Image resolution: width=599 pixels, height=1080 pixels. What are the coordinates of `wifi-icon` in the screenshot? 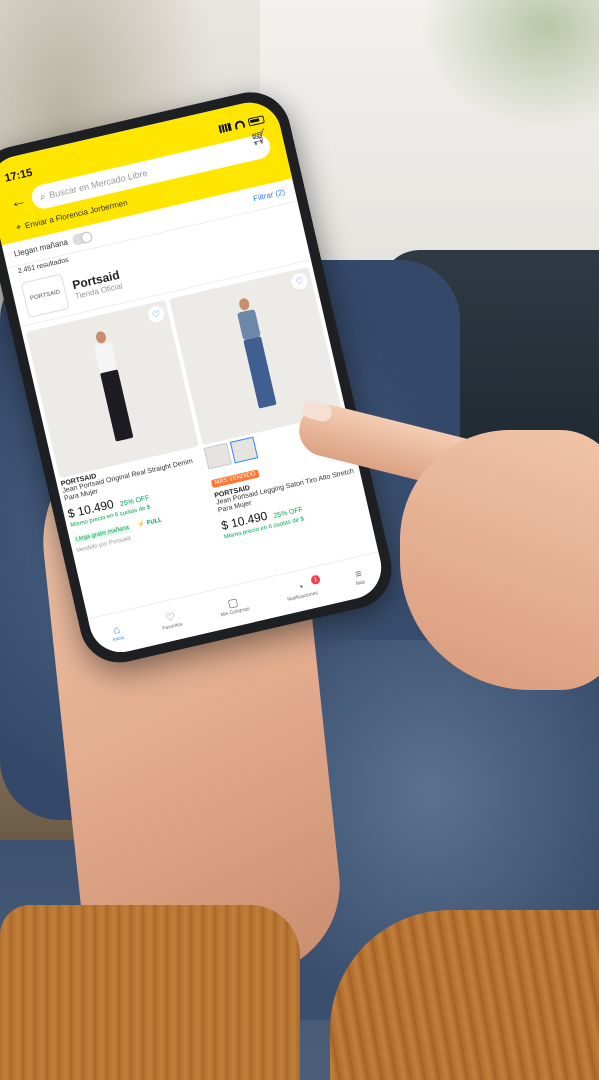 It's located at (239, 124).